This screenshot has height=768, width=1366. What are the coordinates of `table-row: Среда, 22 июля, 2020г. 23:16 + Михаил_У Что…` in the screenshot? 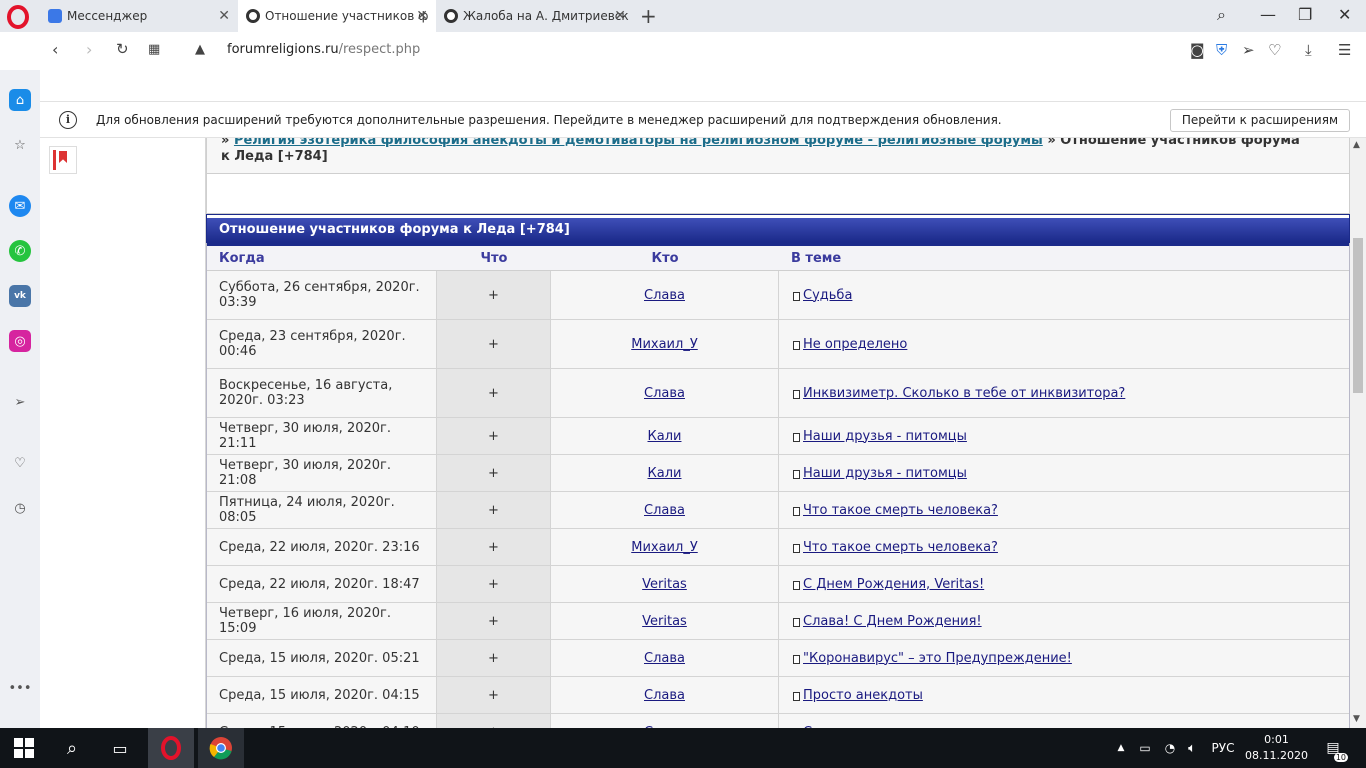 It's located at (778, 547).